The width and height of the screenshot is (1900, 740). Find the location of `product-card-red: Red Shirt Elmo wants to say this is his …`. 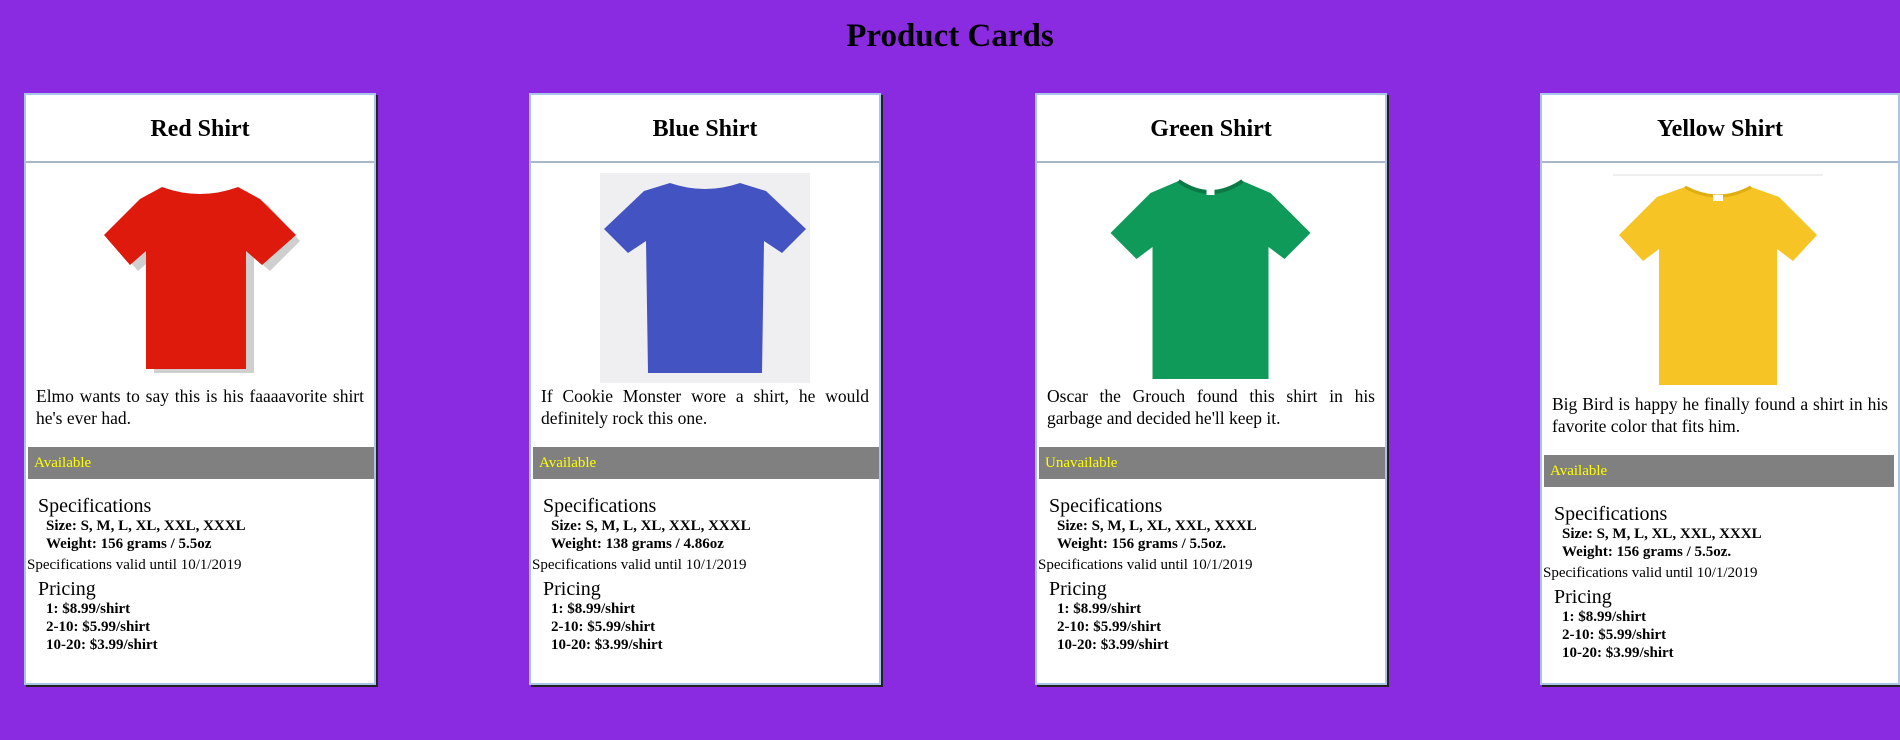

product-card-red: Red Shirt Elmo wants to say this is his … is located at coordinates (200, 389).